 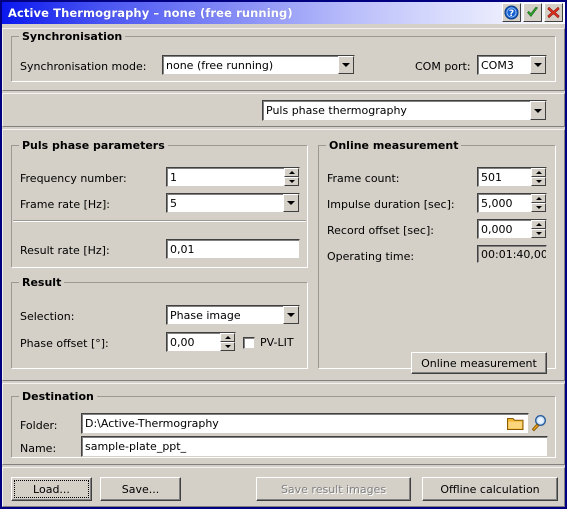 What do you see at coordinates (479, 363) in the screenshot?
I see `online-measurement-button: Online measurement` at bounding box center [479, 363].